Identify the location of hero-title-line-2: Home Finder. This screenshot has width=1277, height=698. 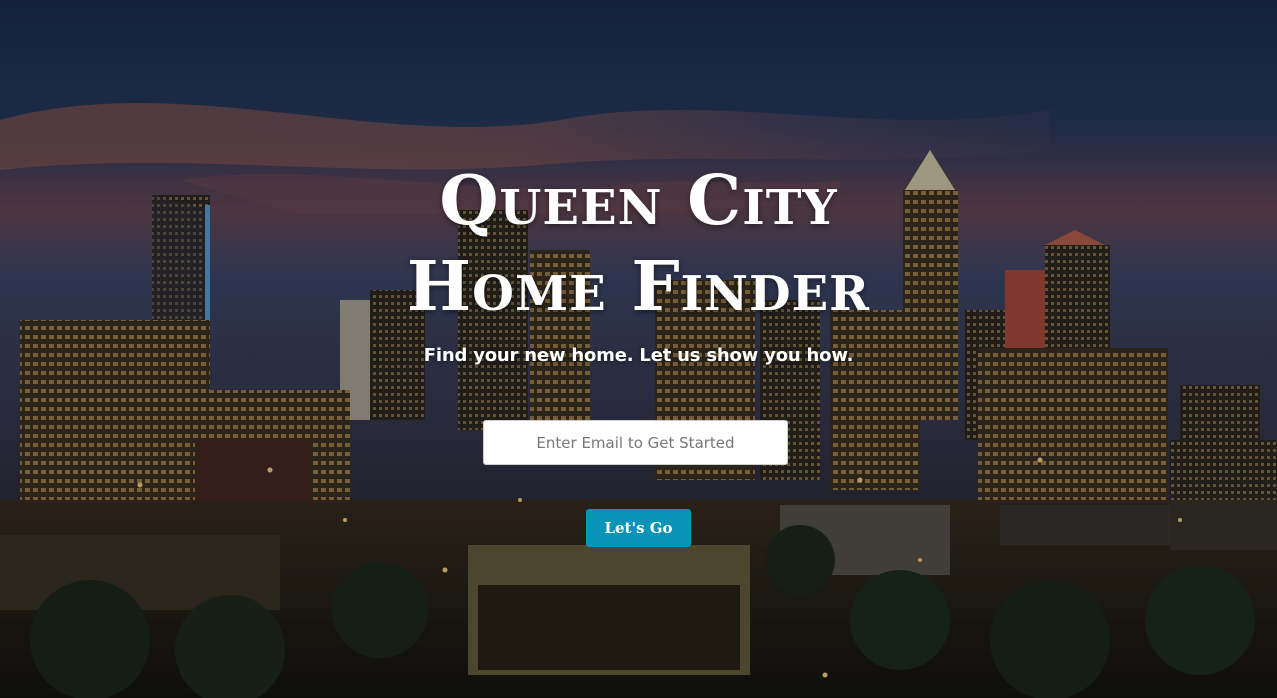
(638, 287).